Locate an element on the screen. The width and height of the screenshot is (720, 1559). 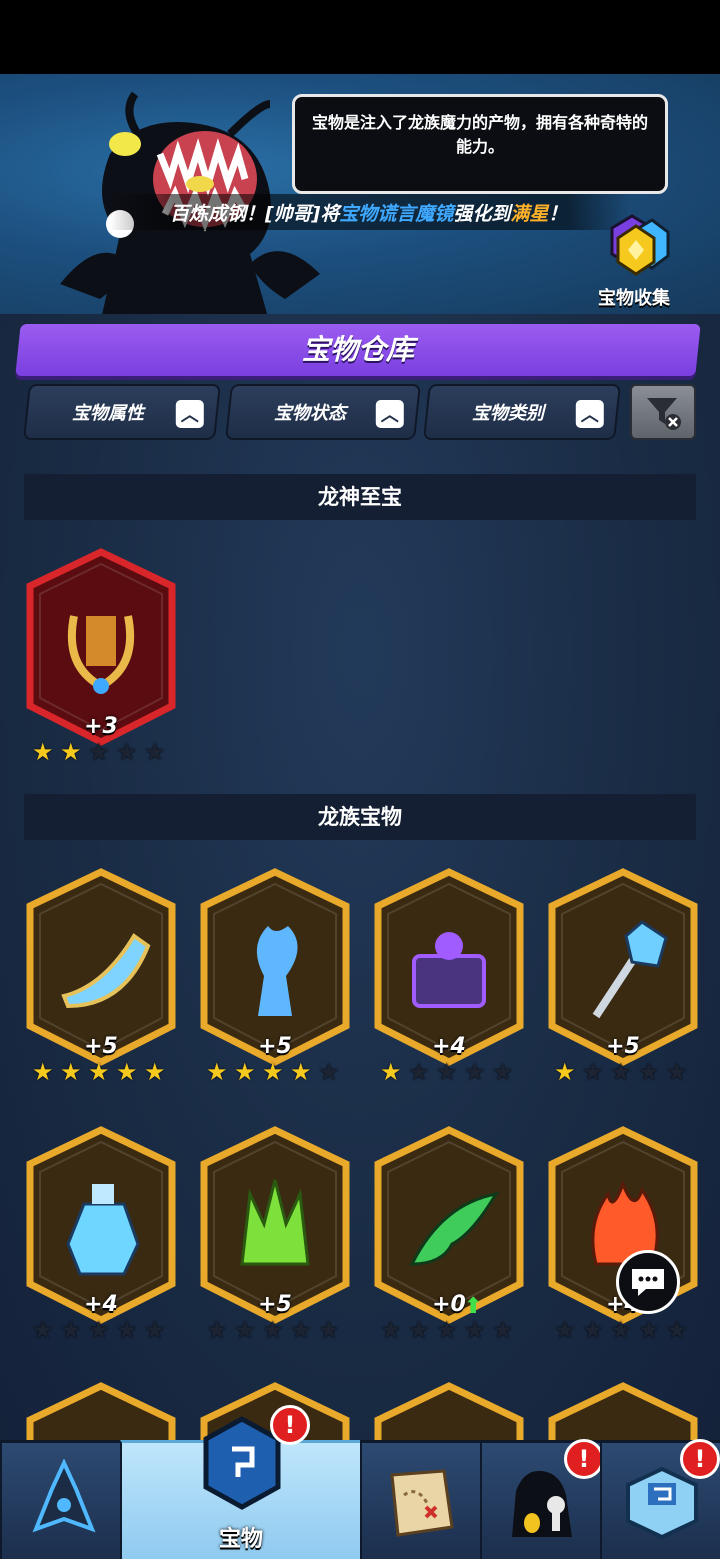
funnel-clear-icon is located at coordinates (664, 414).